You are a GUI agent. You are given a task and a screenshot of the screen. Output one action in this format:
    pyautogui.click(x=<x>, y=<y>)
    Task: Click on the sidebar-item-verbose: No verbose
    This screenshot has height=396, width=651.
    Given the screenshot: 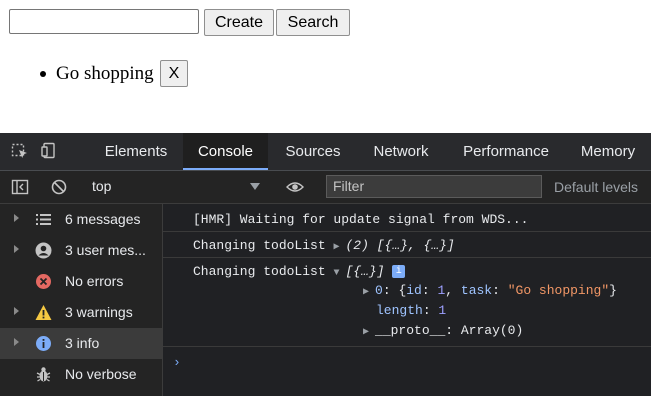 What is the action you would take?
    pyautogui.click(x=81, y=374)
    